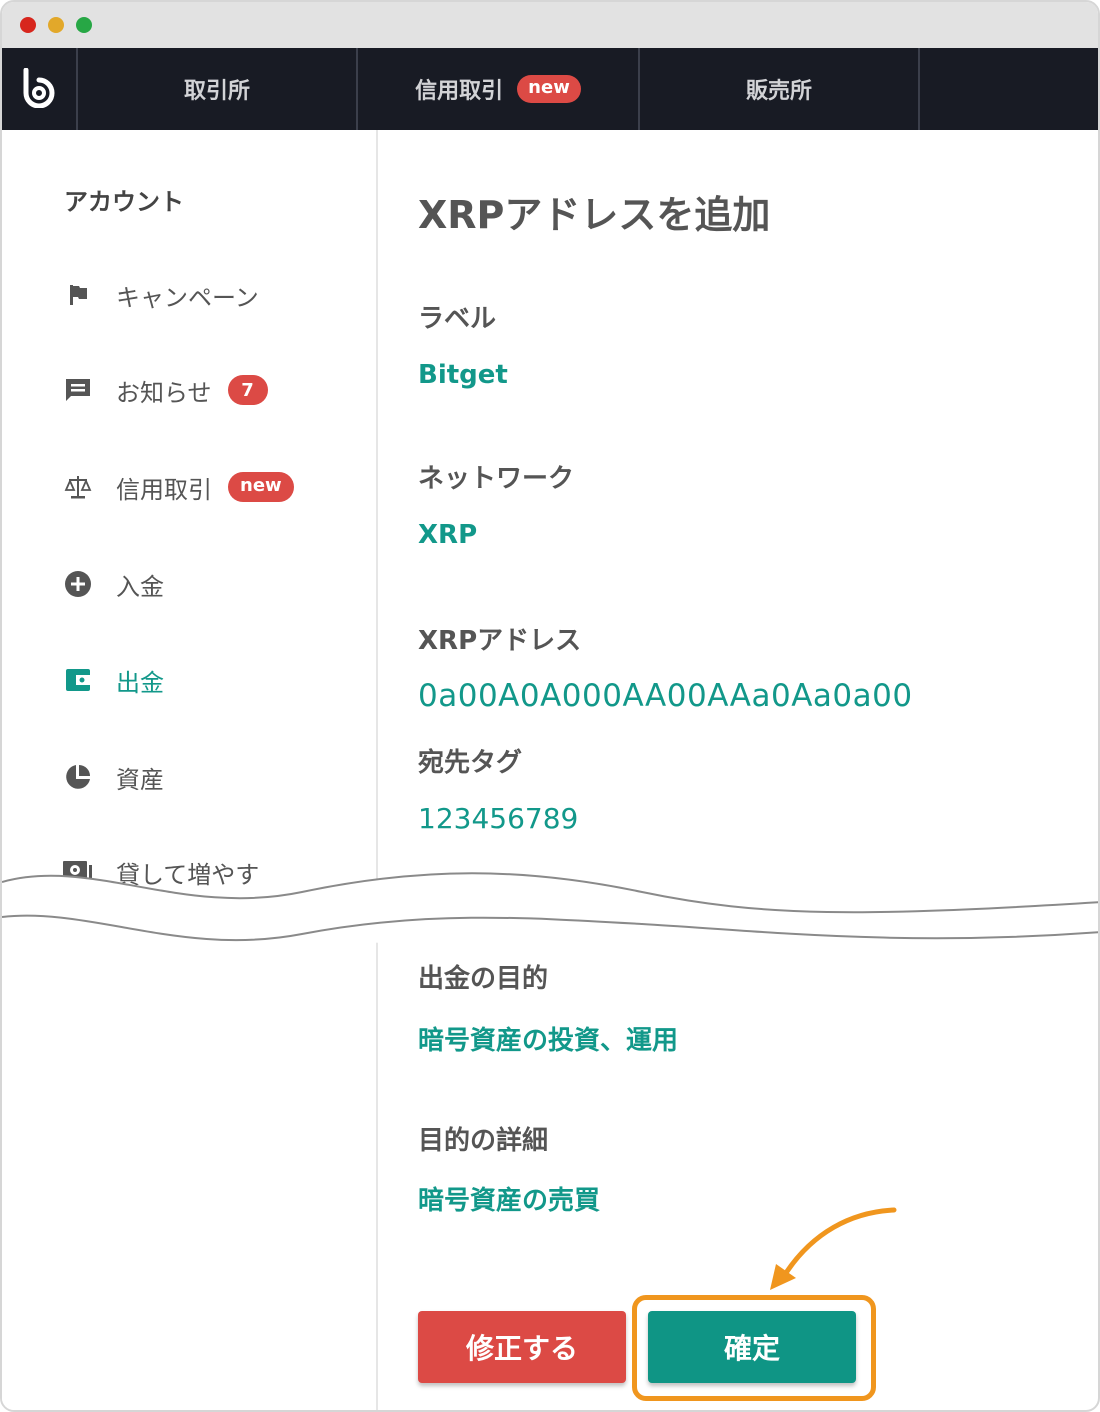 This screenshot has width=1100, height=1412. What do you see at coordinates (124, 202) in the screenshot?
I see `sidebar-heading: アカウント` at bounding box center [124, 202].